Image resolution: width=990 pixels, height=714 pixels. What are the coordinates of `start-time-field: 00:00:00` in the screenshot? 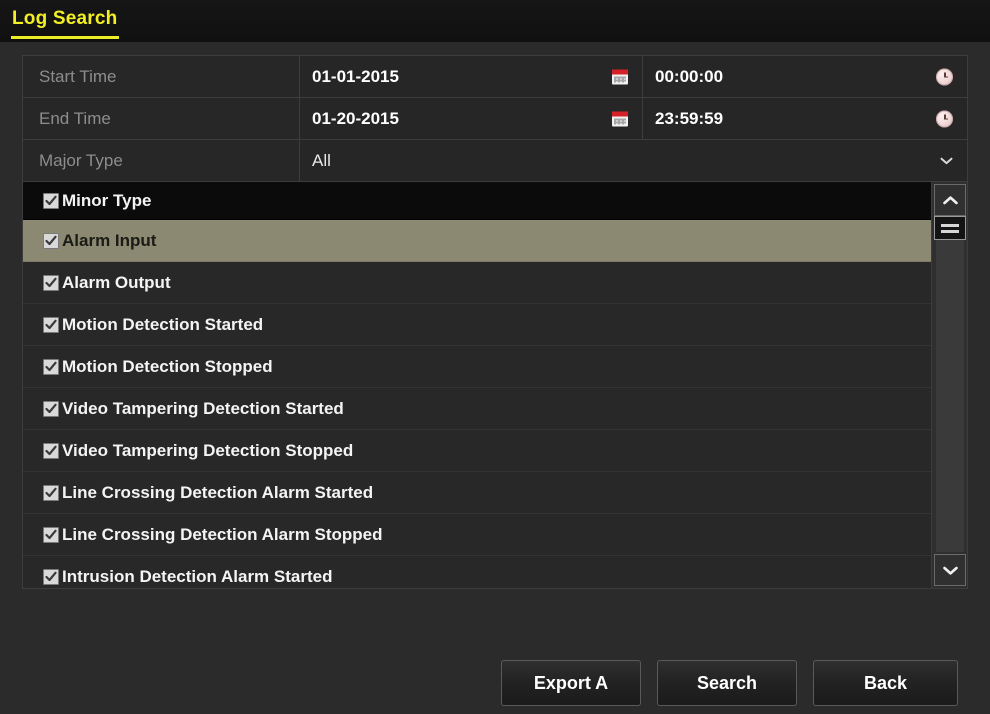 It's located at (805, 76).